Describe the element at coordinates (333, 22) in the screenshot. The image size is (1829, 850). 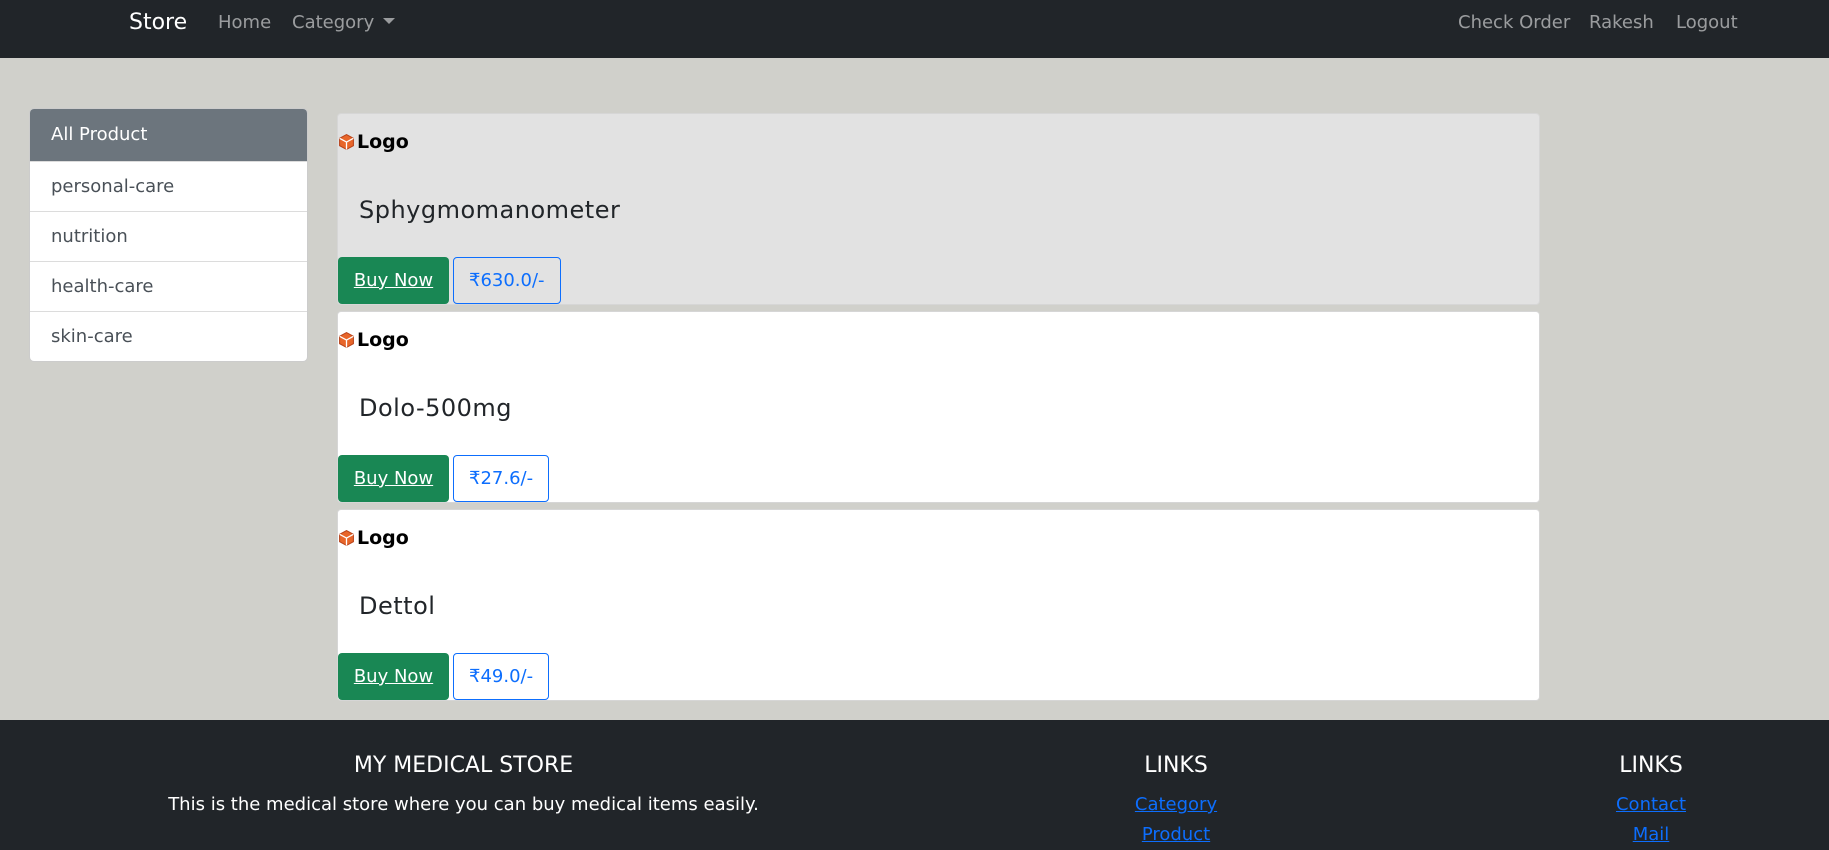
I see `nav-category-label: Category` at that location.